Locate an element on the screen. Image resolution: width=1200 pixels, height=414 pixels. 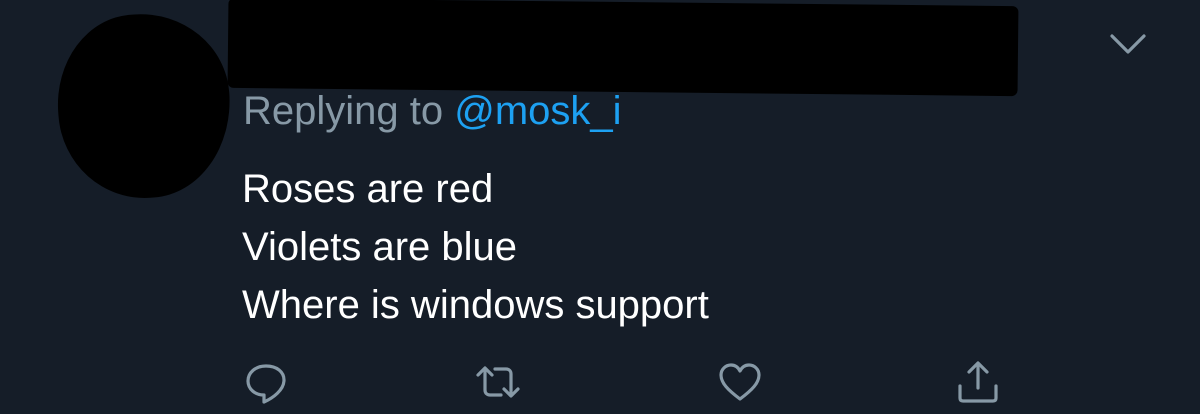
tweet-text-line: Violets are blue is located at coordinates (379, 247).